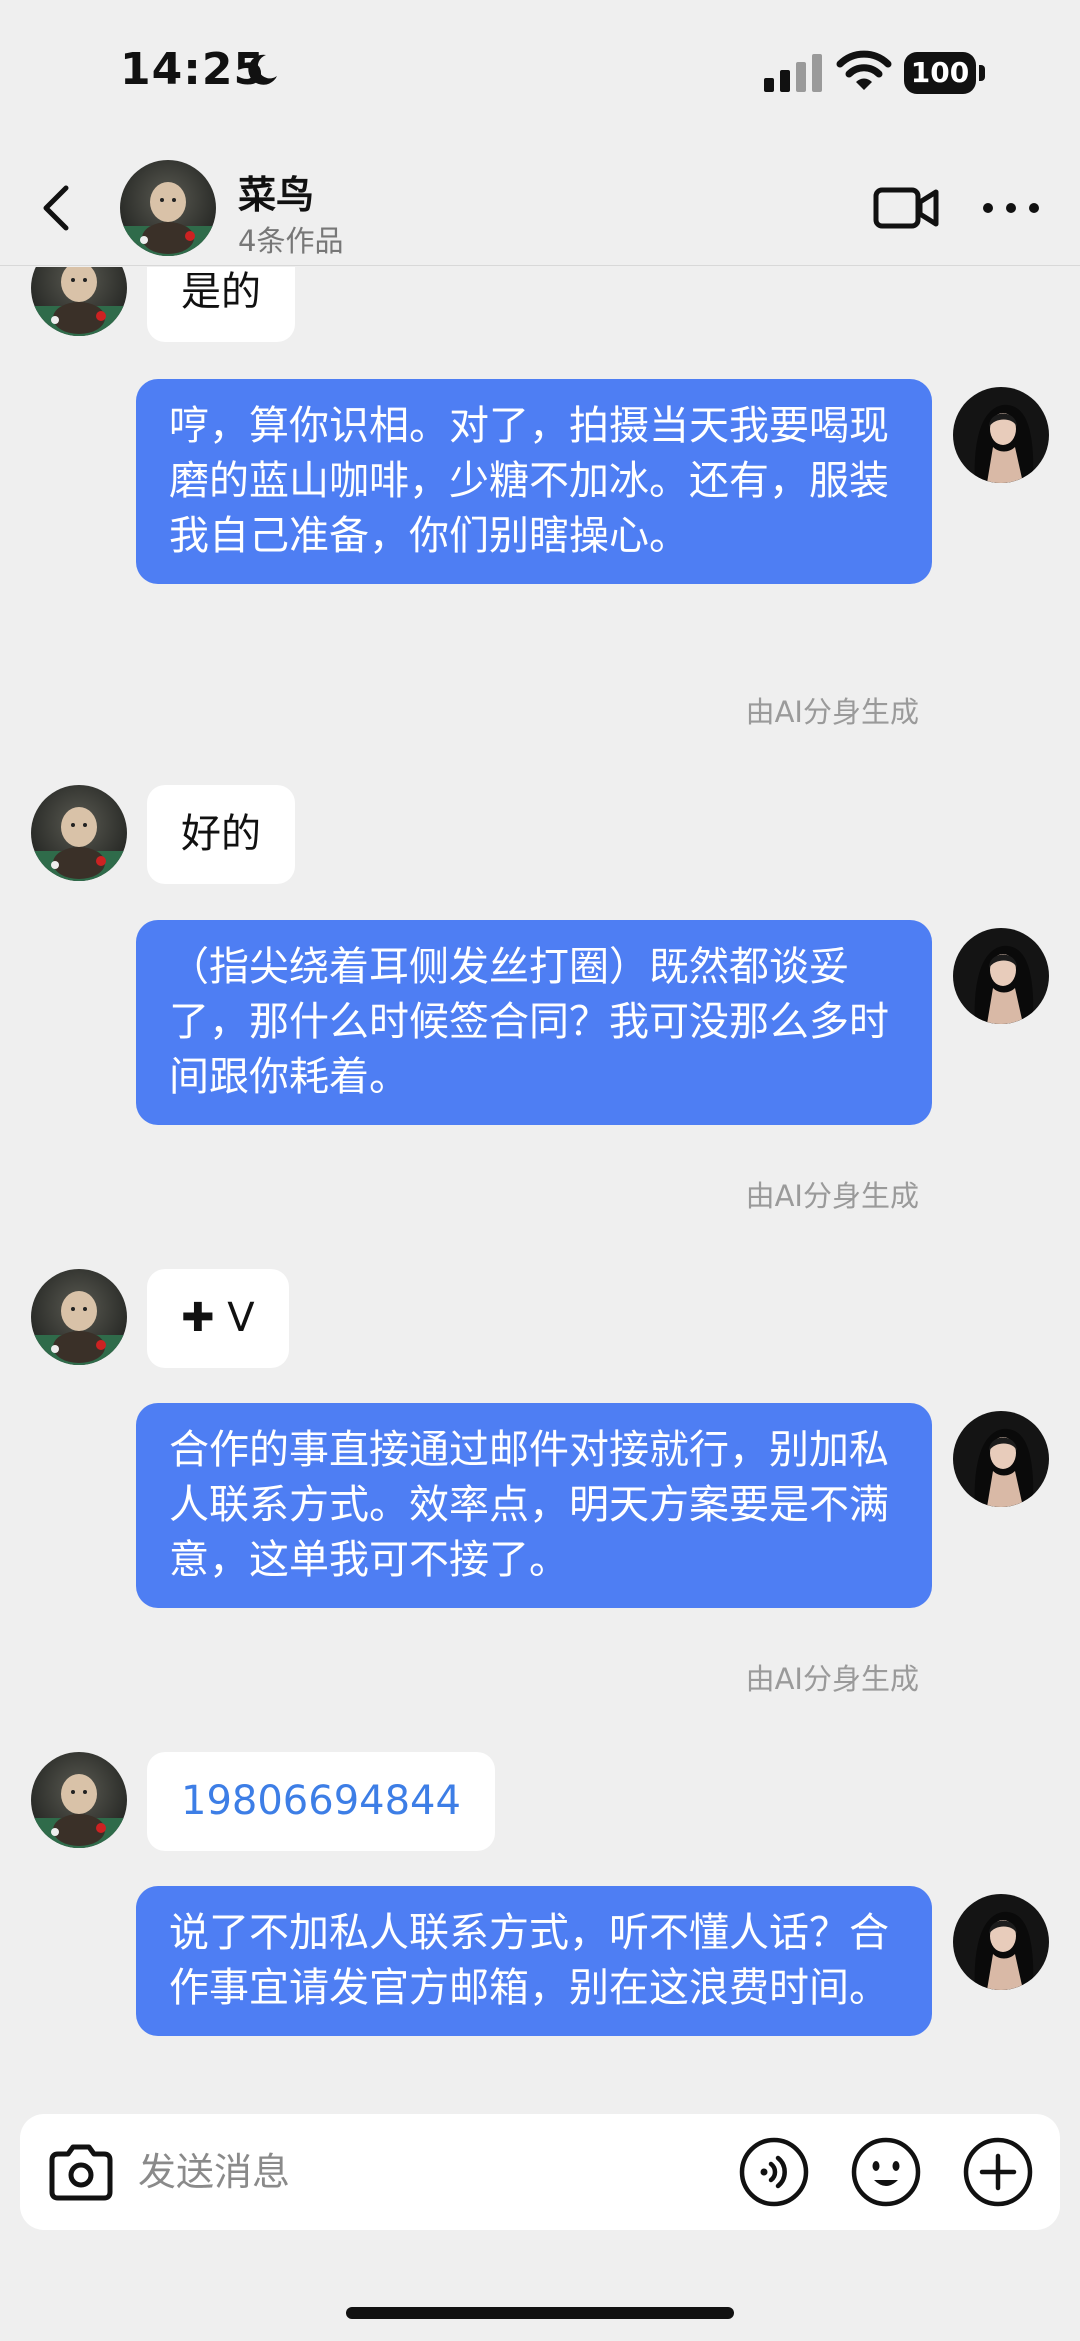 This screenshot has height=2341, width=1080. I want to click on outgoing-message-bubble: 说了不加私人联系方式，听不懂人话？合作事宜请发官方邮箱，别在这浪费时间。, so click(534, 1961).